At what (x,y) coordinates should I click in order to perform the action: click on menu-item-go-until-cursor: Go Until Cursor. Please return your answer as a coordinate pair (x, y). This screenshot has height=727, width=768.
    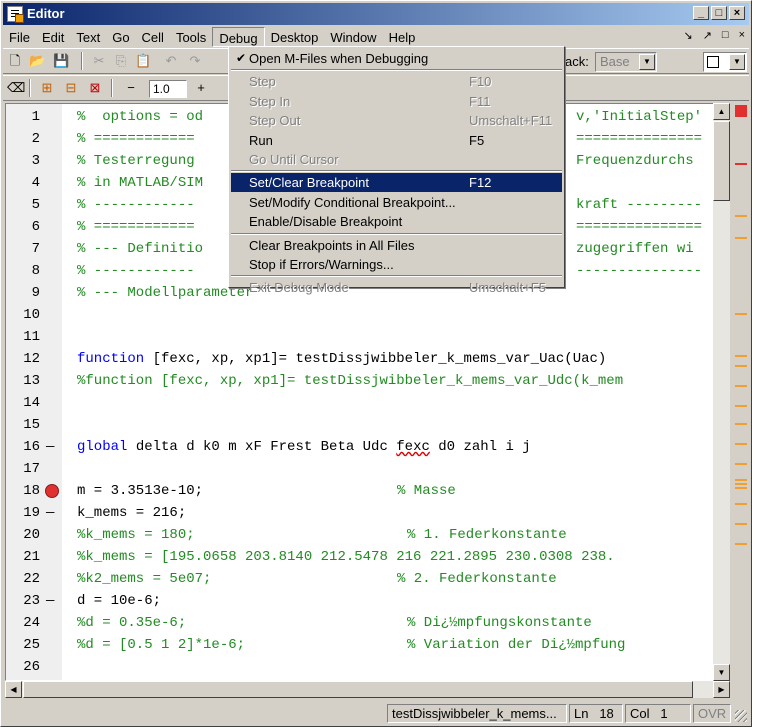
    Looking at the image, I should click on (396, 159).